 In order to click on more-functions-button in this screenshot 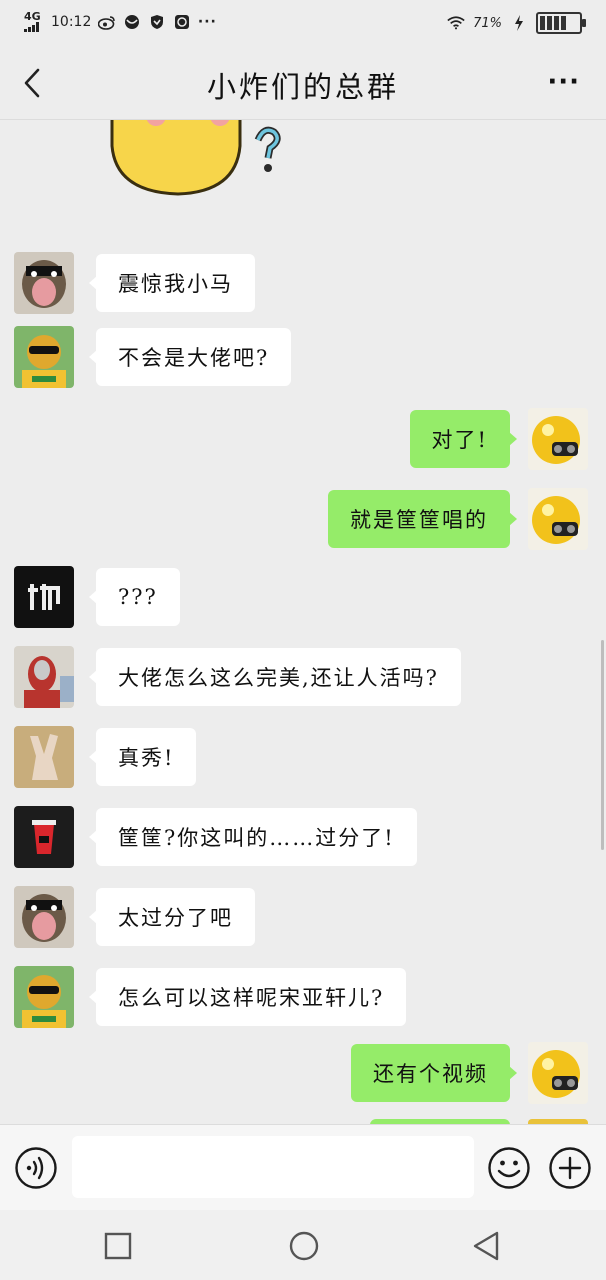, I will do `click(570, 1168)`.